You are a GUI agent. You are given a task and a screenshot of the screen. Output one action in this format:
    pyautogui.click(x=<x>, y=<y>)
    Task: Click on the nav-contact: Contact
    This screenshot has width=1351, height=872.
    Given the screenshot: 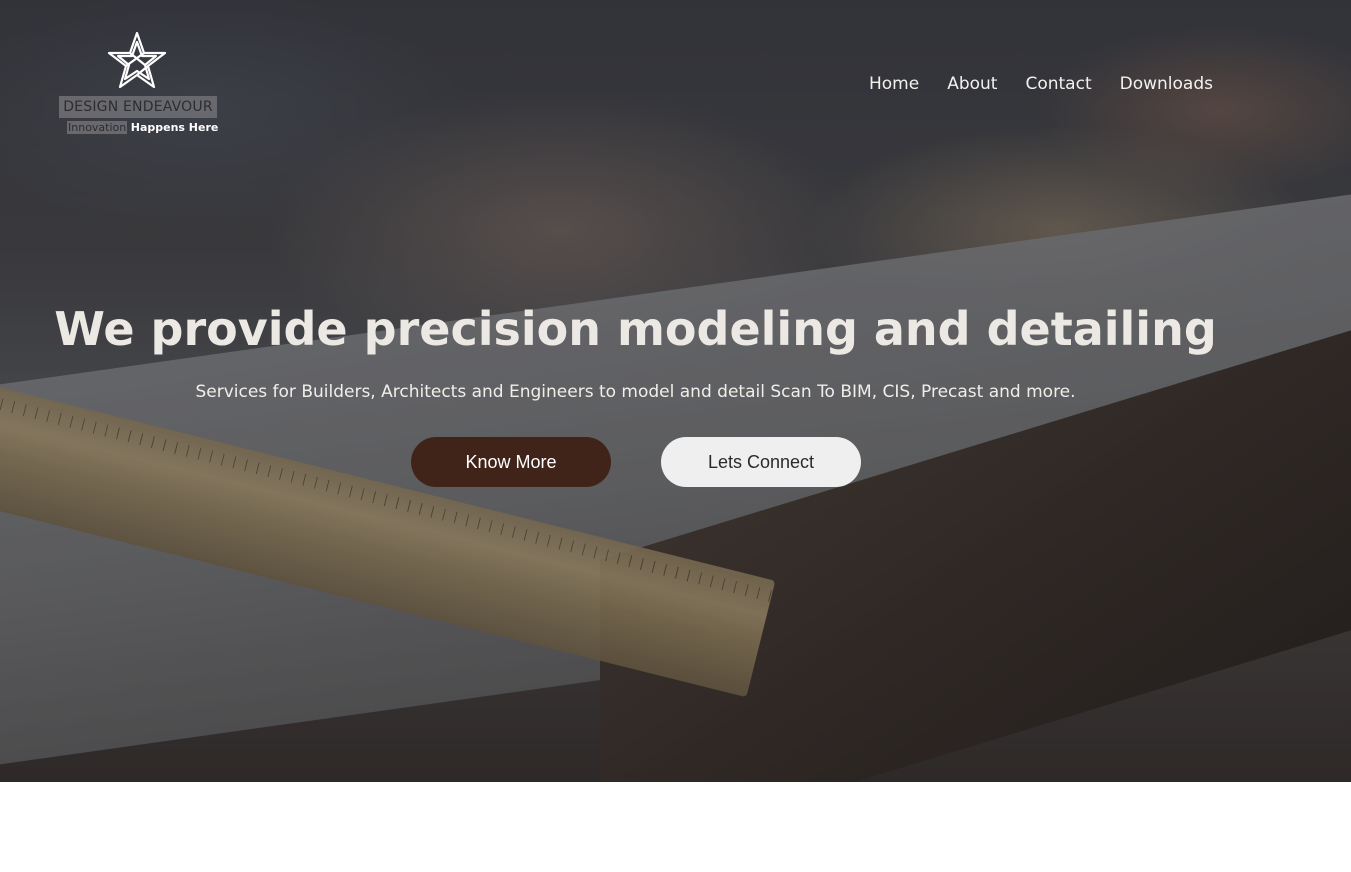 What is the action you would take?
    pyautogui.click(x=1058, y=84)
    